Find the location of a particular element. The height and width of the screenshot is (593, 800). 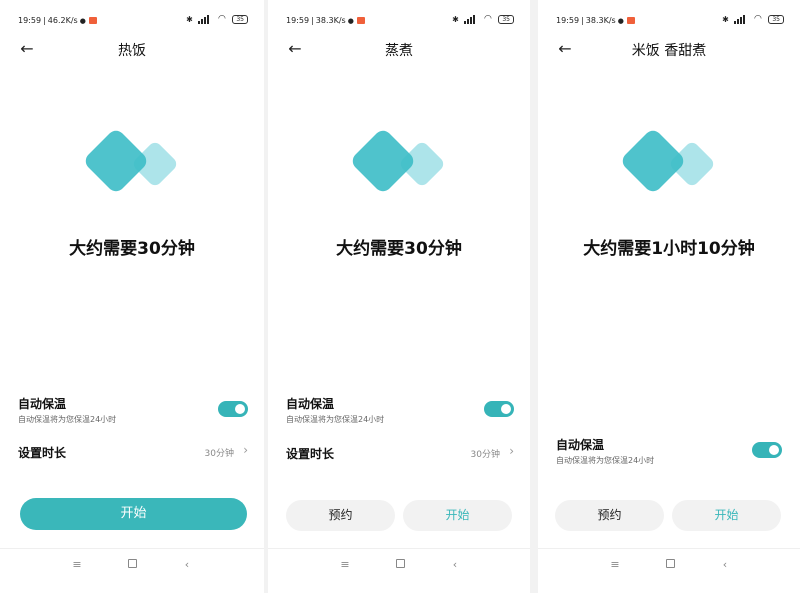

top-nav: ← 热饭 is located at coordinates (132, 49).